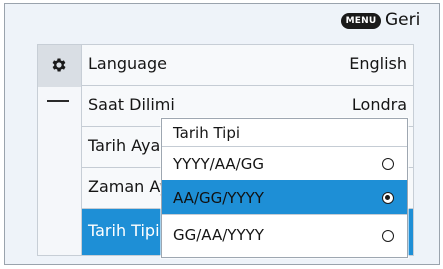  Describe the element at coordinates (59, 150) in the screenshot. I see `settings-tab-column` at that location.